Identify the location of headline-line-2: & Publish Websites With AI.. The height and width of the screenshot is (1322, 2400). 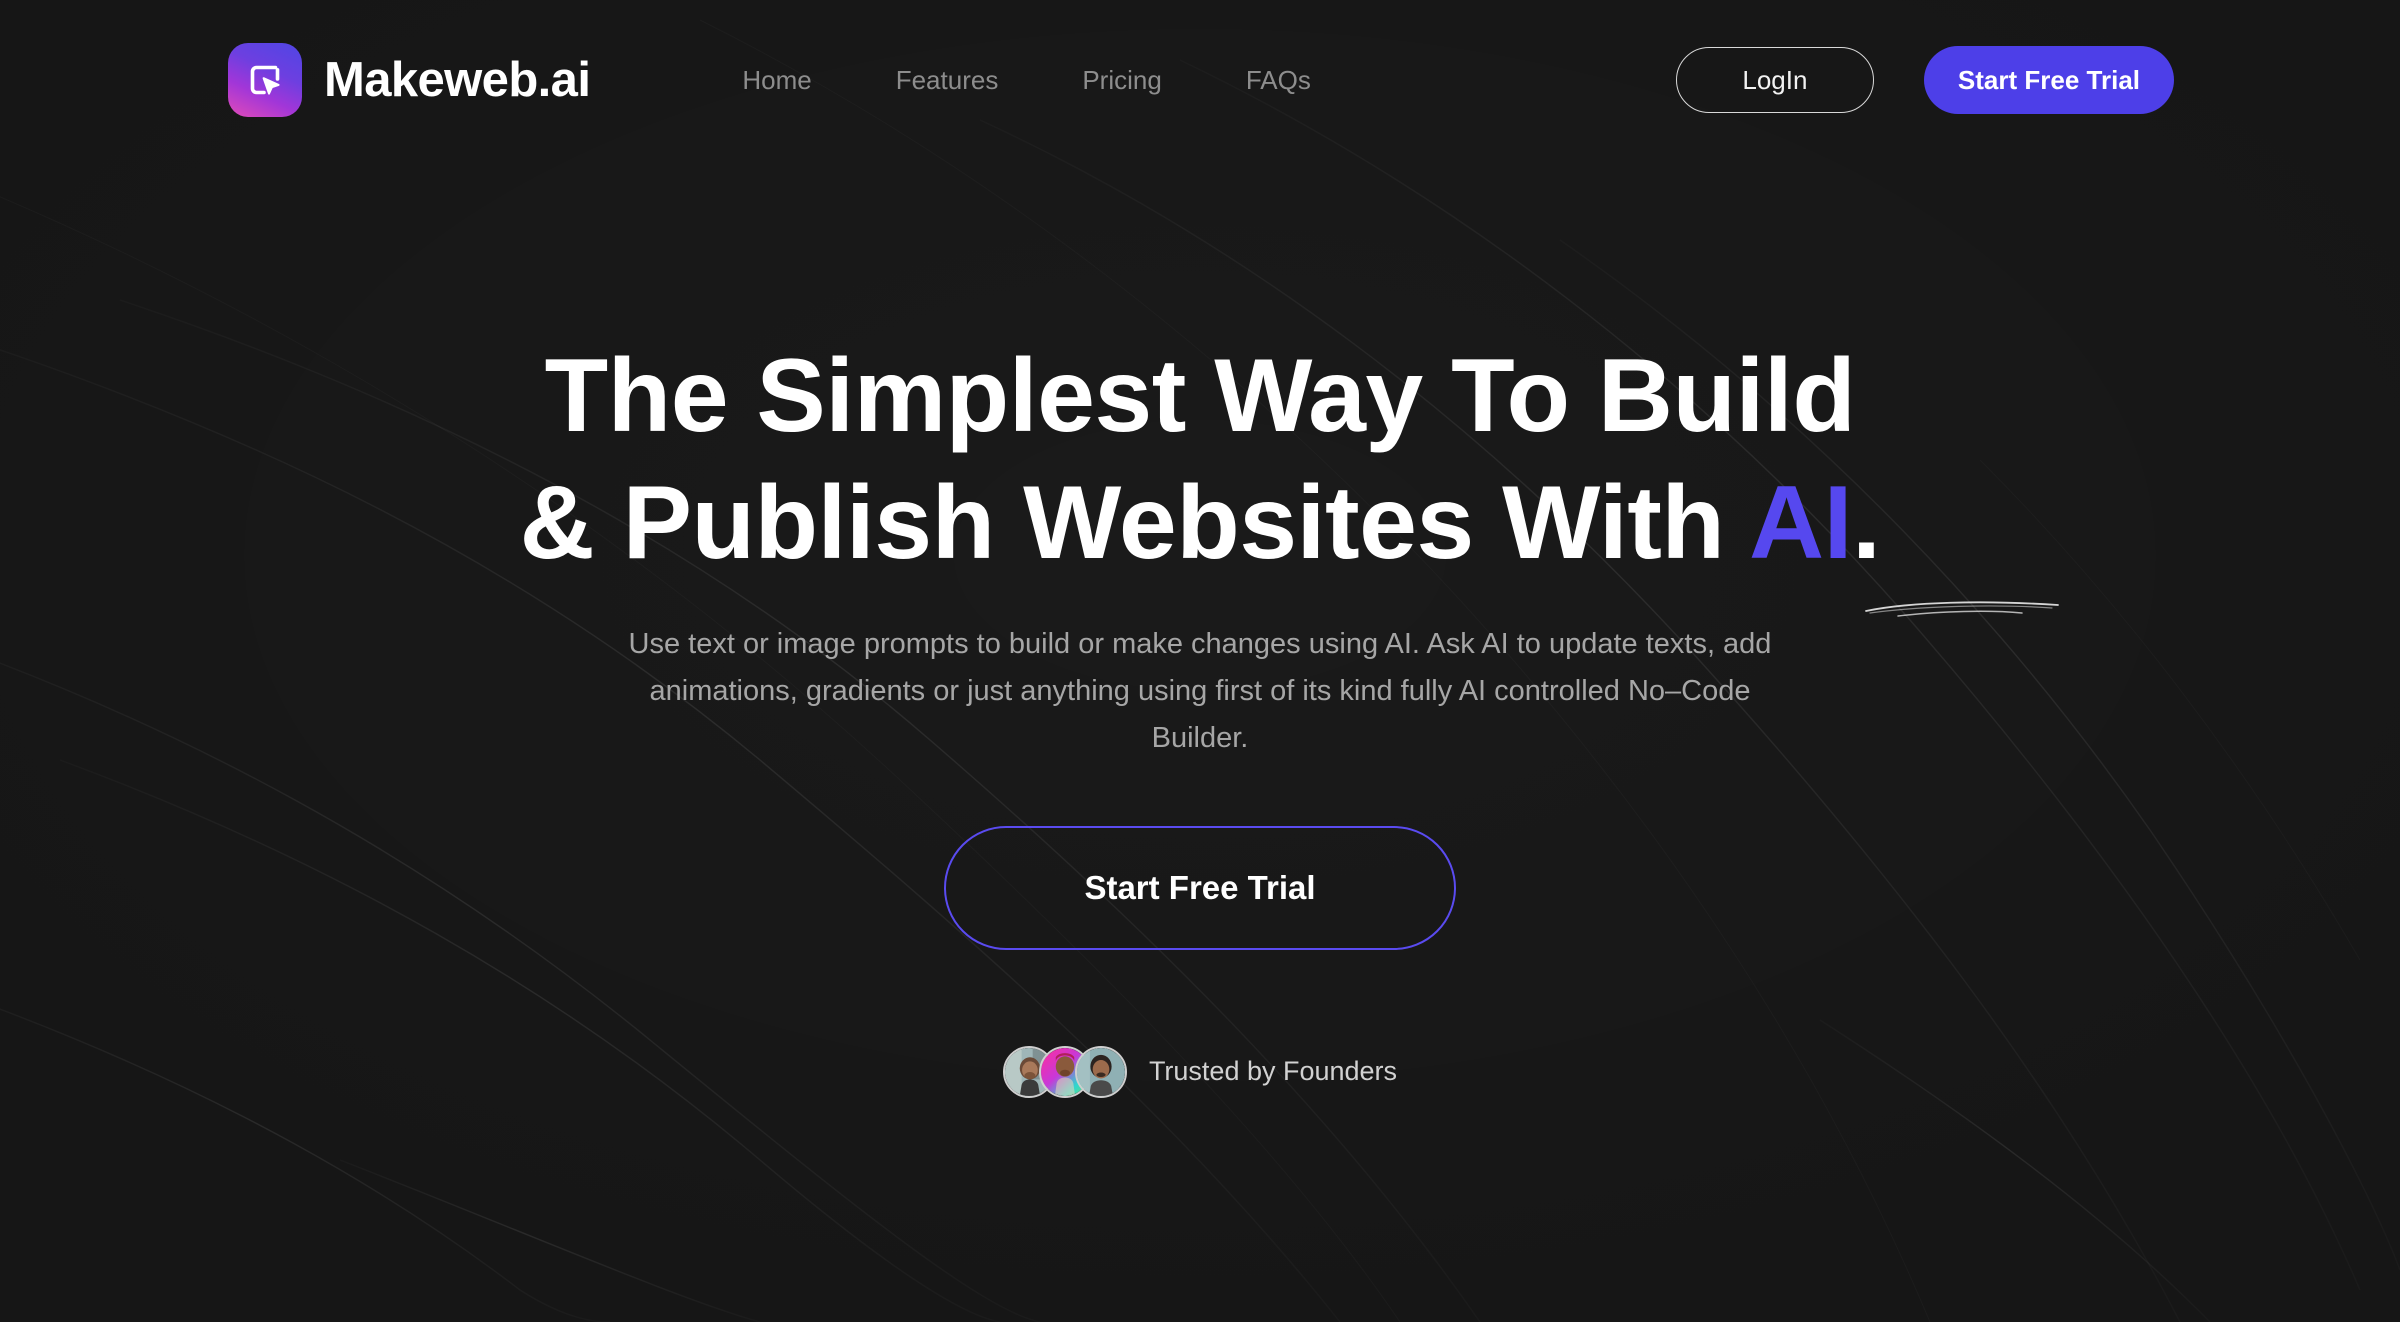
(1200, 523).